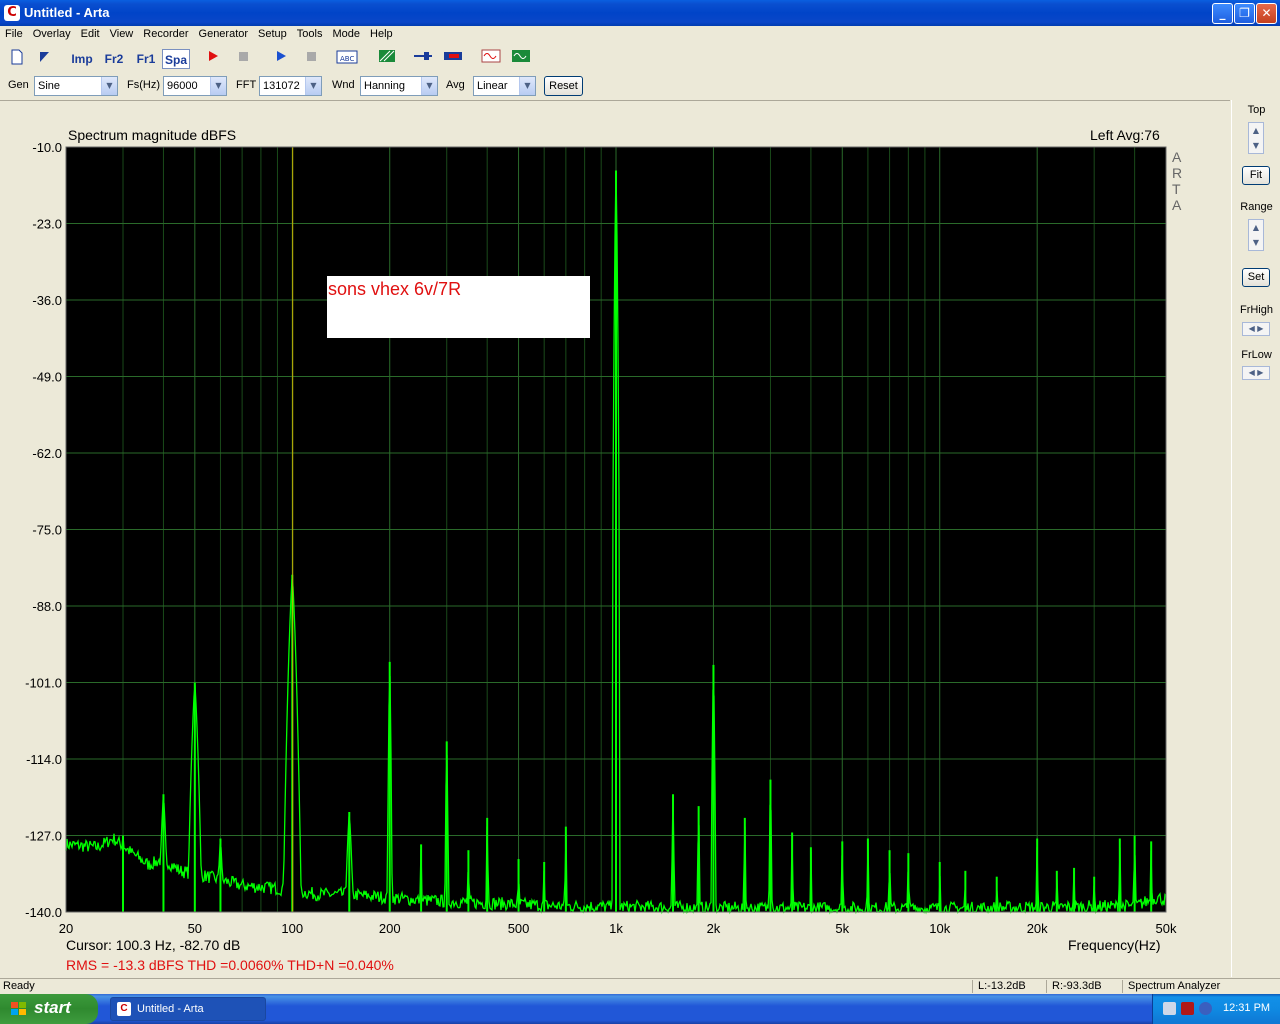  Describe the element at coordinates (17, 59) in the screenshot. I see `new-file-icon` at that location.